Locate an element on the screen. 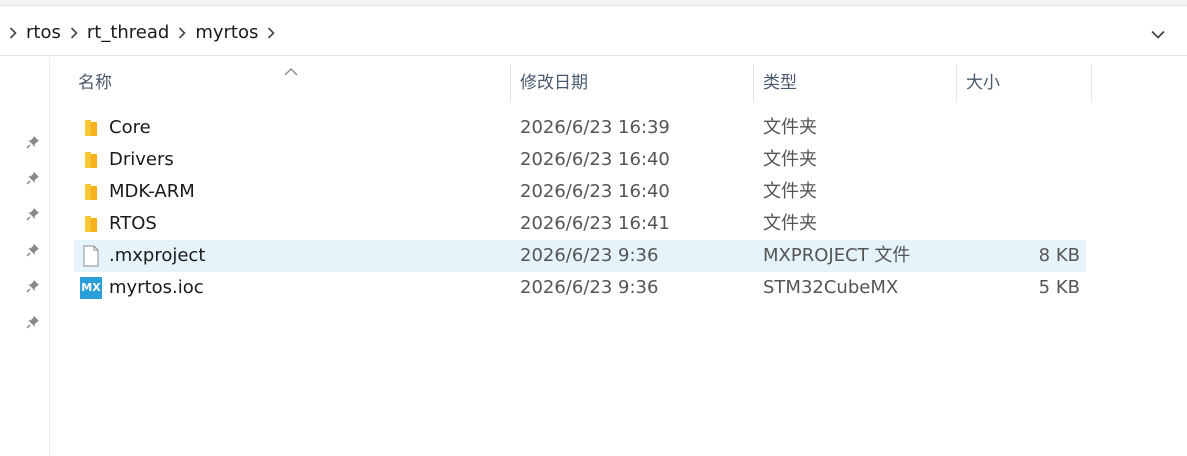 This screenshot has width=1187, height=456. file-row-rtos: RTOS 2026/6/23 16:41 文件夹 is located at coordinates (580, 224).